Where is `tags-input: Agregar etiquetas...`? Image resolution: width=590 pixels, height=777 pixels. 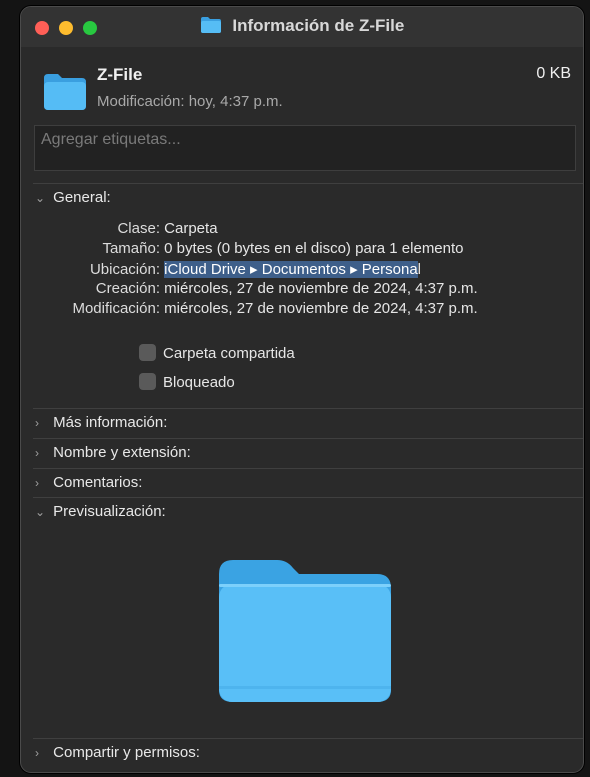 tags-input: Agregar etiquetas... is located at coordinates (305, 148).